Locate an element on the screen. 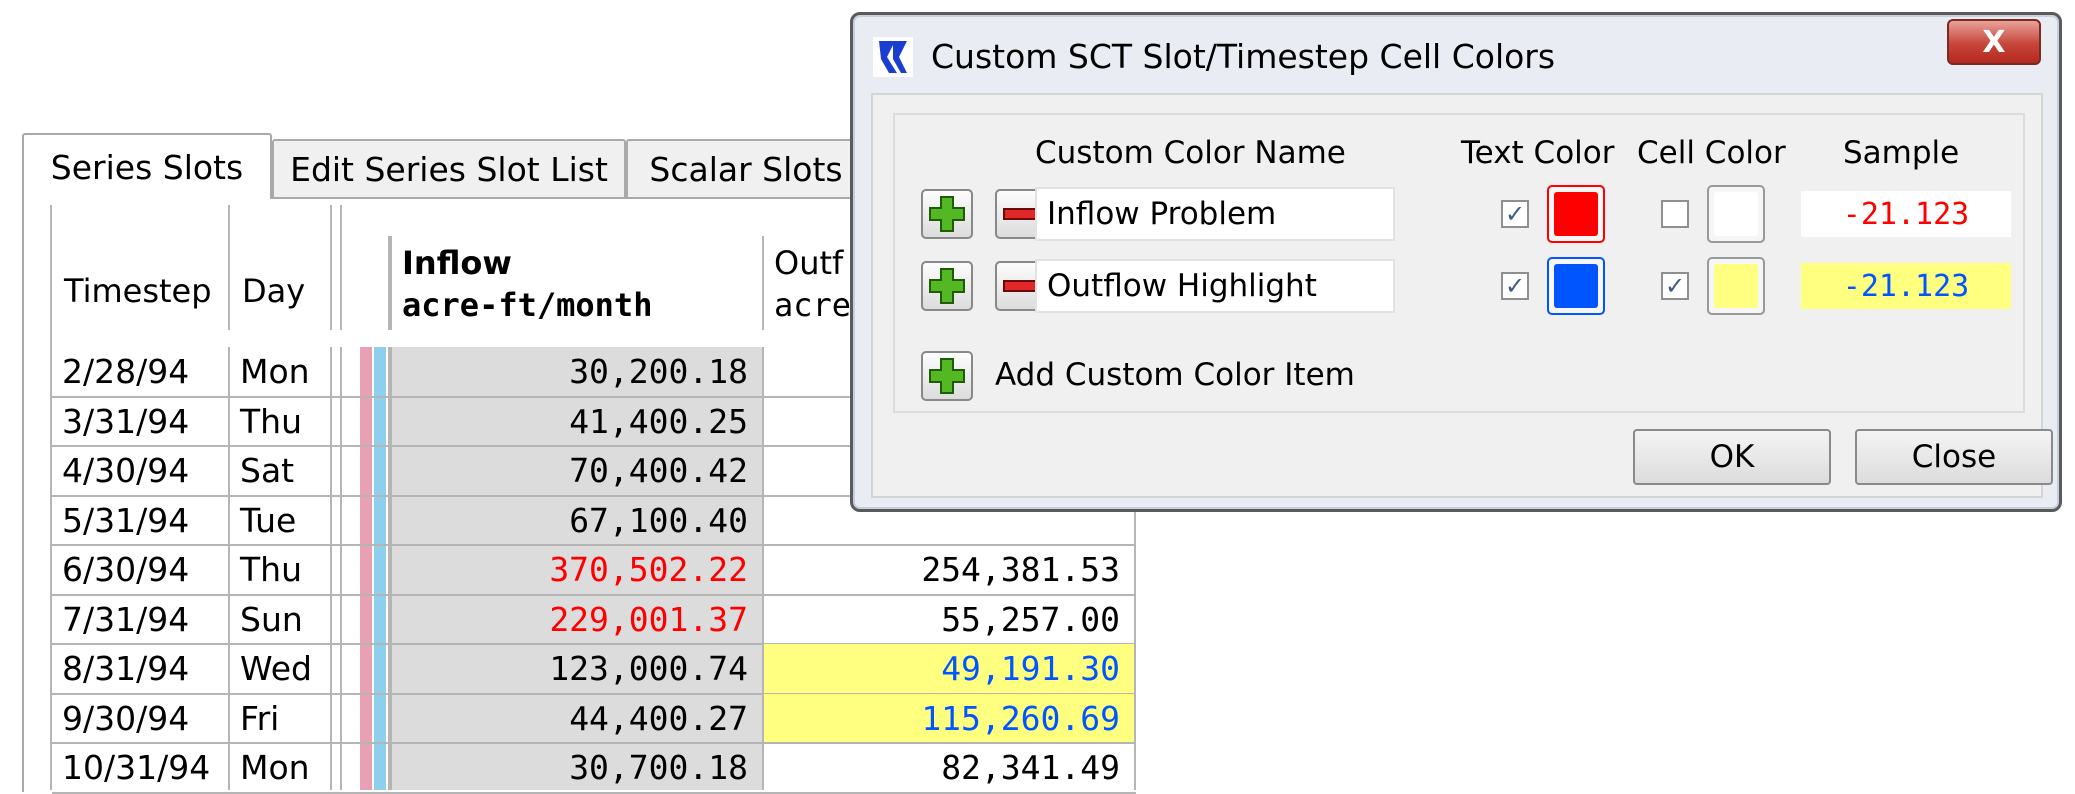  timestep-cell: 6/30/94 is located at coordinates (145, 570).